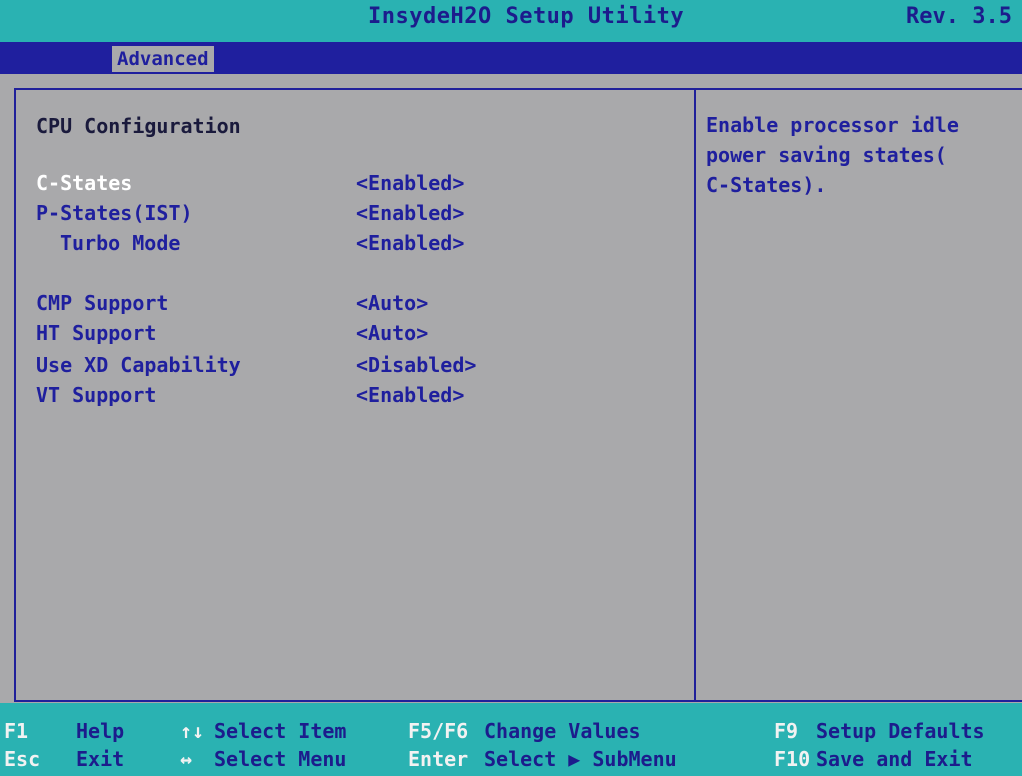 The height and width of the screenshot is (776, 1022). Describe the element at coordinates (192, 731) in the screenshot. I see `up-down-arrows-icon: ↑↓` at that location.